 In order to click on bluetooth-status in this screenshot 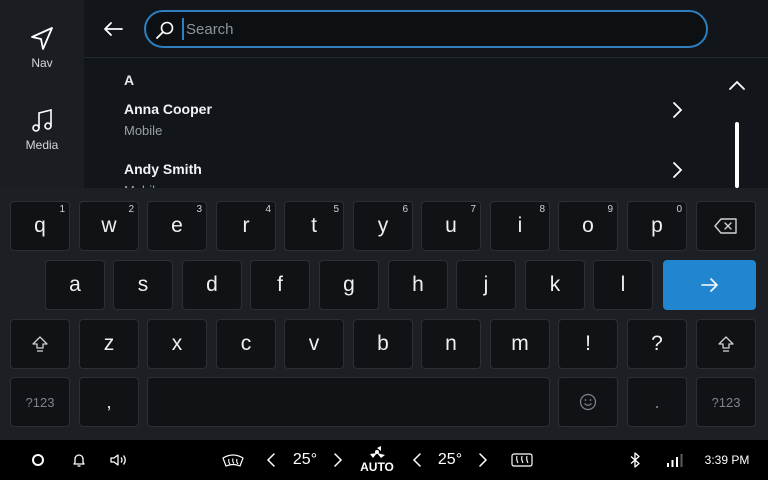, I will do `click(635, 460)`.